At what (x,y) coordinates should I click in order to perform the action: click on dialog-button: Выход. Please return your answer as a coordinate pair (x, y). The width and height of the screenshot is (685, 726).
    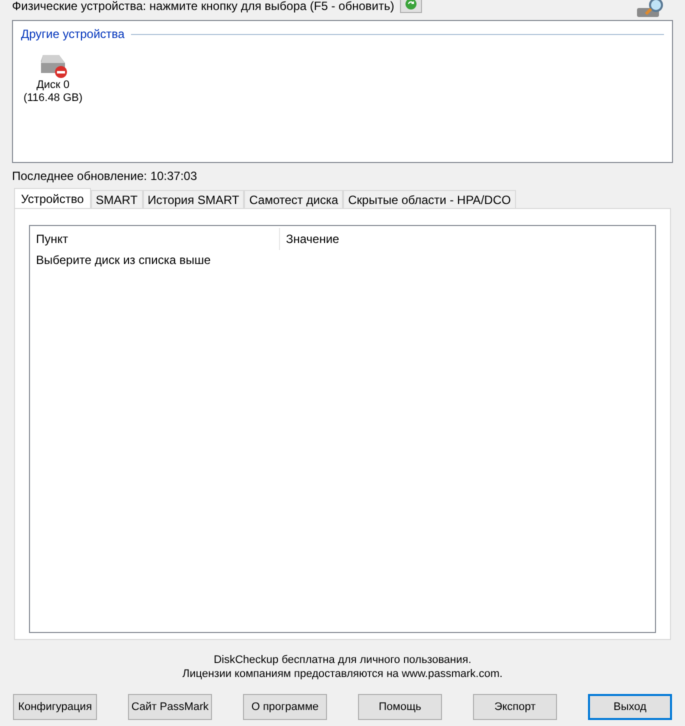
    Looking at the image, I should click on (630, 707).